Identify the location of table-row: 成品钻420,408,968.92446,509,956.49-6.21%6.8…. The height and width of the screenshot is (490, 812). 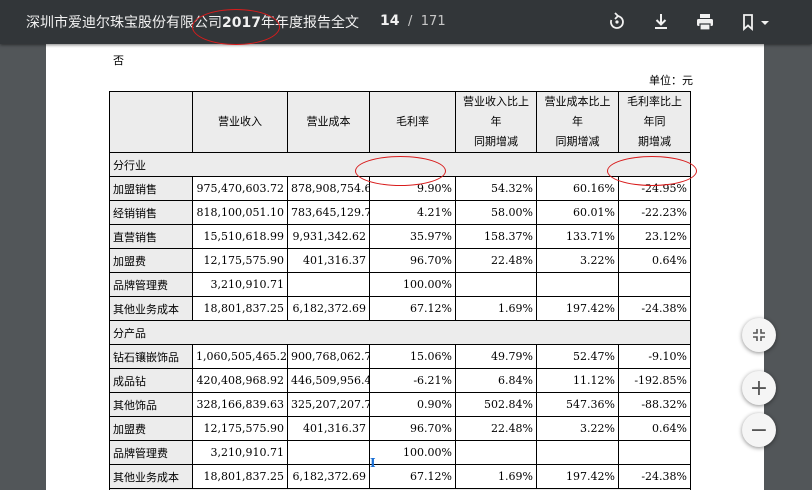
(400, 380).